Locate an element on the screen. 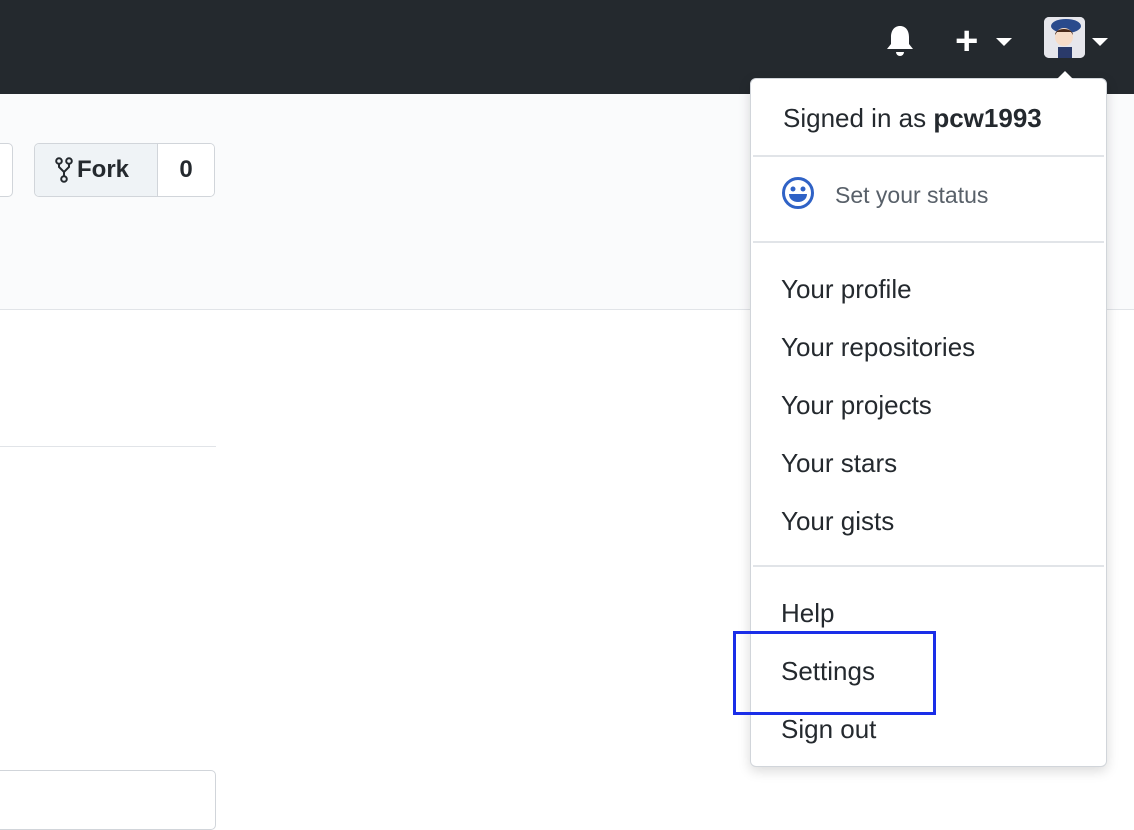 This screenshot has width=1134, height=830. repo-action-button is located at coordinates (6, 170).